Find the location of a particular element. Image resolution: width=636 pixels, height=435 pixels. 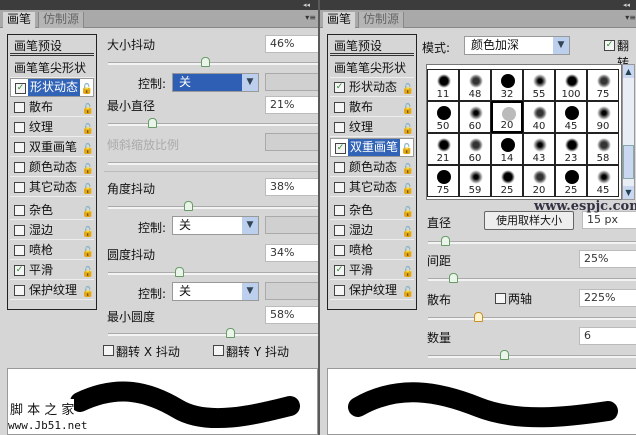

tab-brush: 画笔 is located at coordinates (339, 20).